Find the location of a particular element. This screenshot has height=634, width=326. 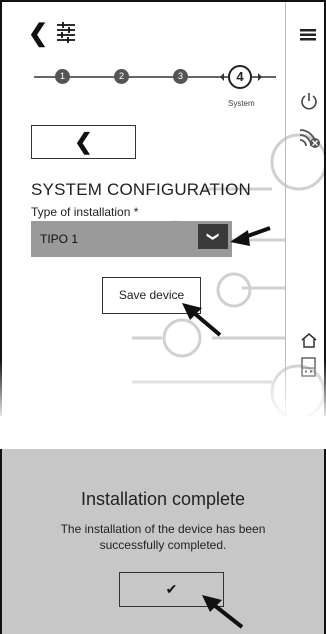

power-icon is located at coordinates (309, 101).